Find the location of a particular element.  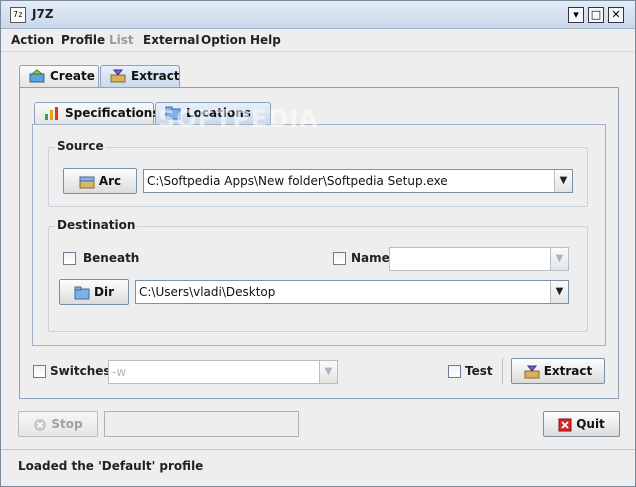

tab-extract: Extract is located at coordinates (140, 76).